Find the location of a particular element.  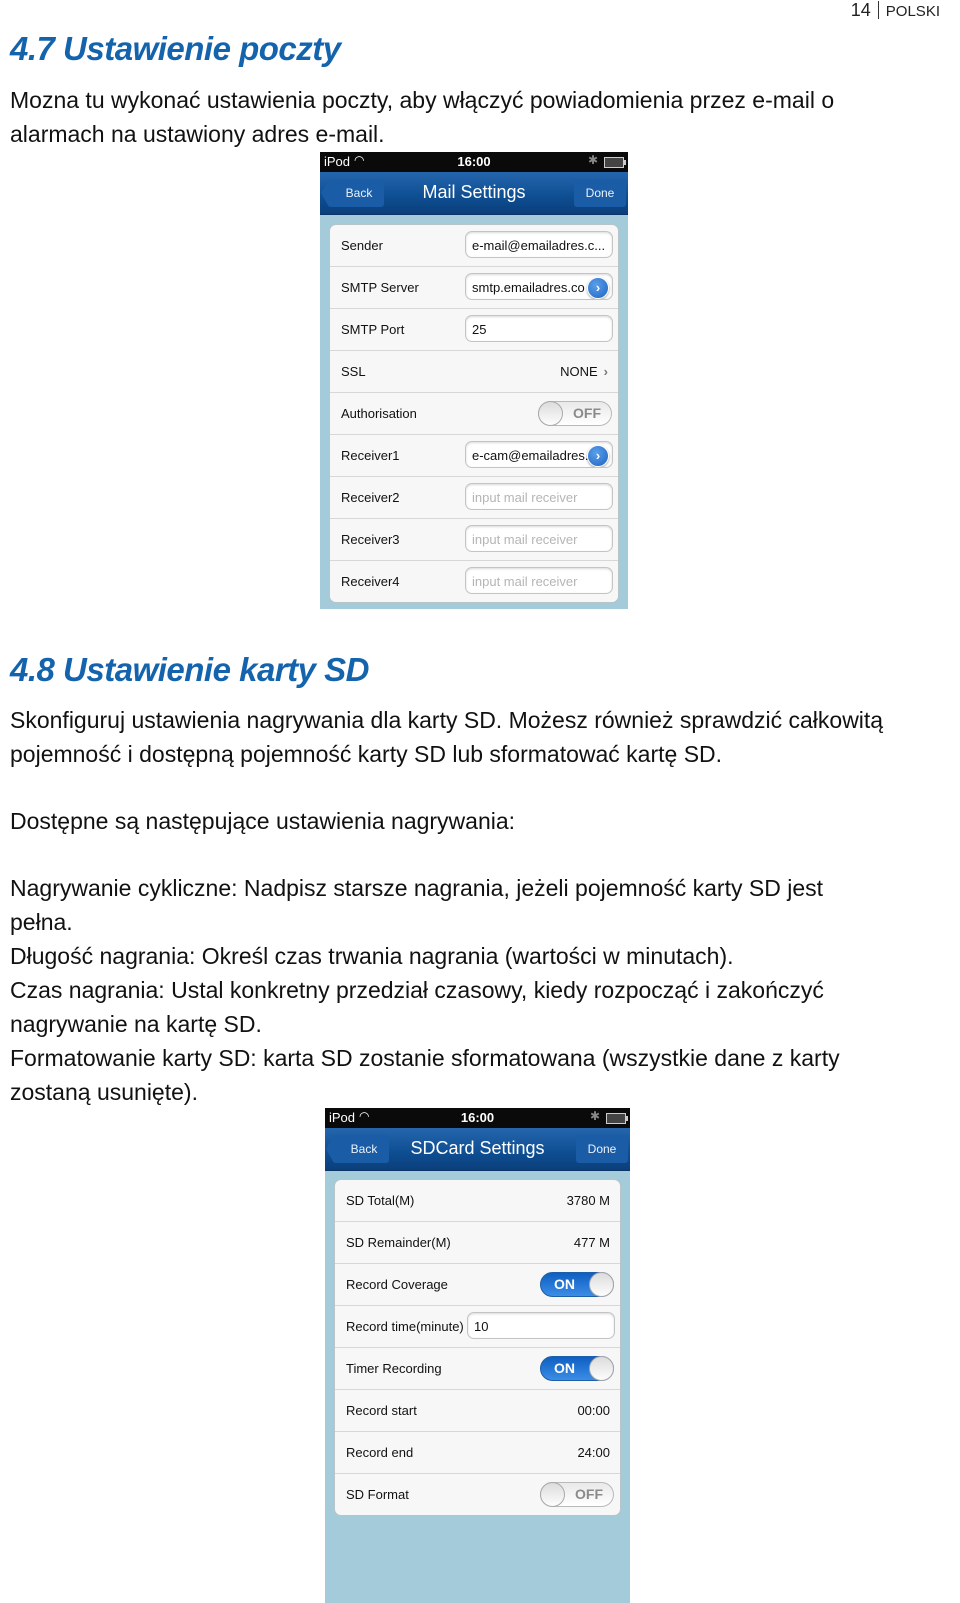

chevron-right-icon: › is located at coordinates (605, 371).